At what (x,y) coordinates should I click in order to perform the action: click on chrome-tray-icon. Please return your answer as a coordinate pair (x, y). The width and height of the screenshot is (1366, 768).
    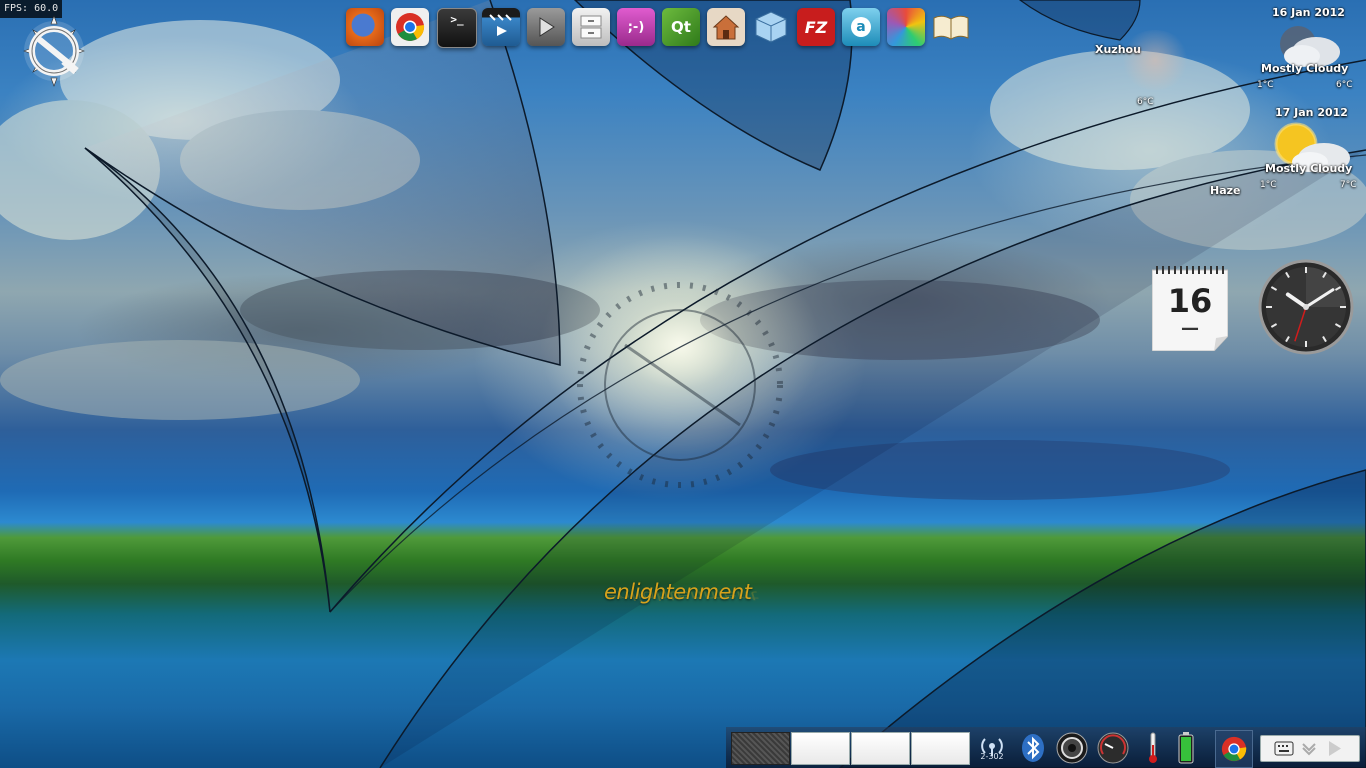
    Looking at the image, I should click on (1234, 749).